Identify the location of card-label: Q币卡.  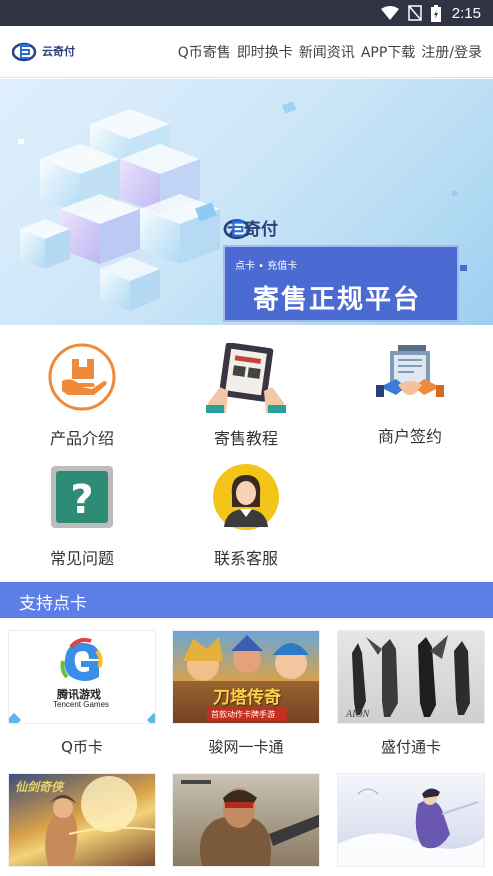
(82, 747).